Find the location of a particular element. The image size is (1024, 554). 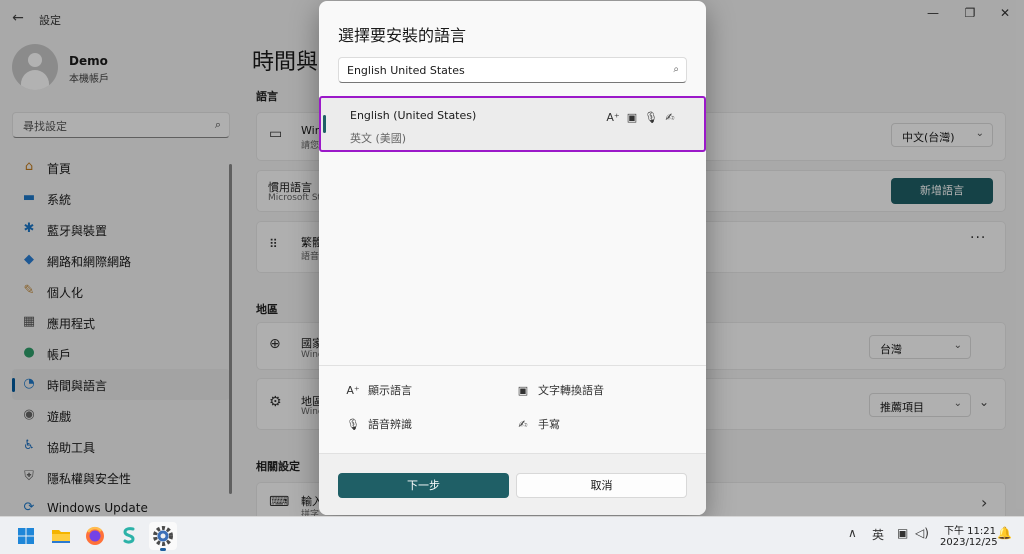

network-icon: ▣ is located at coordinates (902, 533).